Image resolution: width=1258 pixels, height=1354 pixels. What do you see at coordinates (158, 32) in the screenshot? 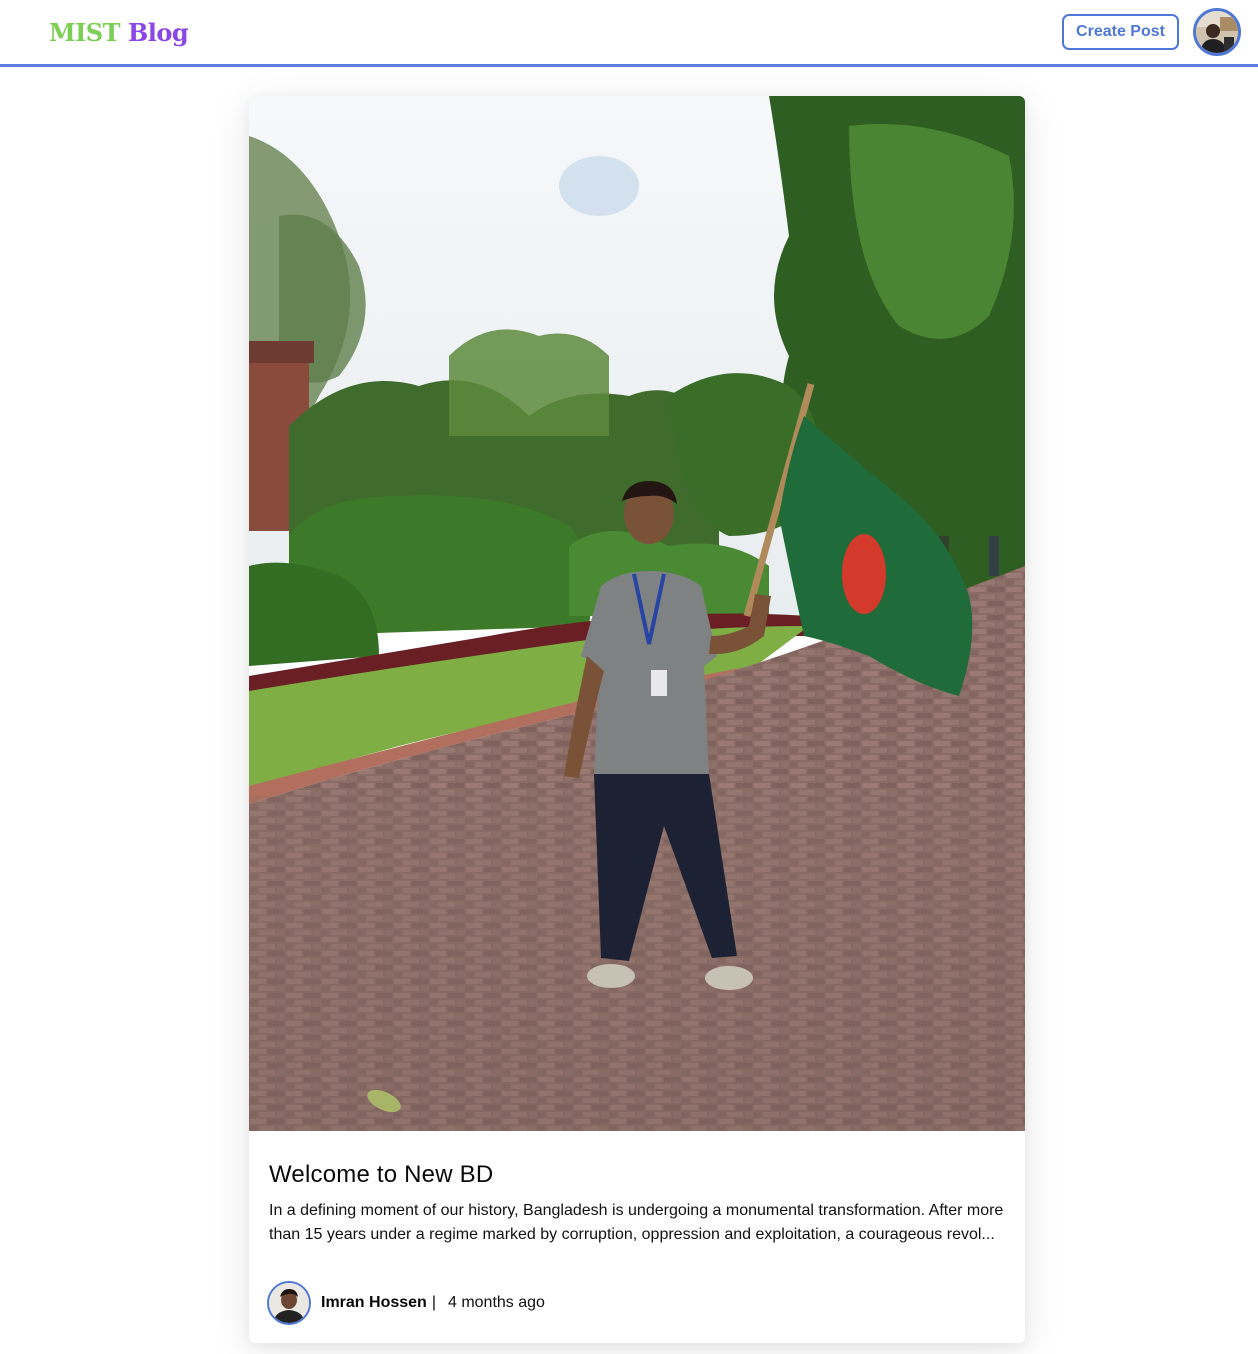
I see `brand-text-blog: Blog` at bounding box center [158, 32].